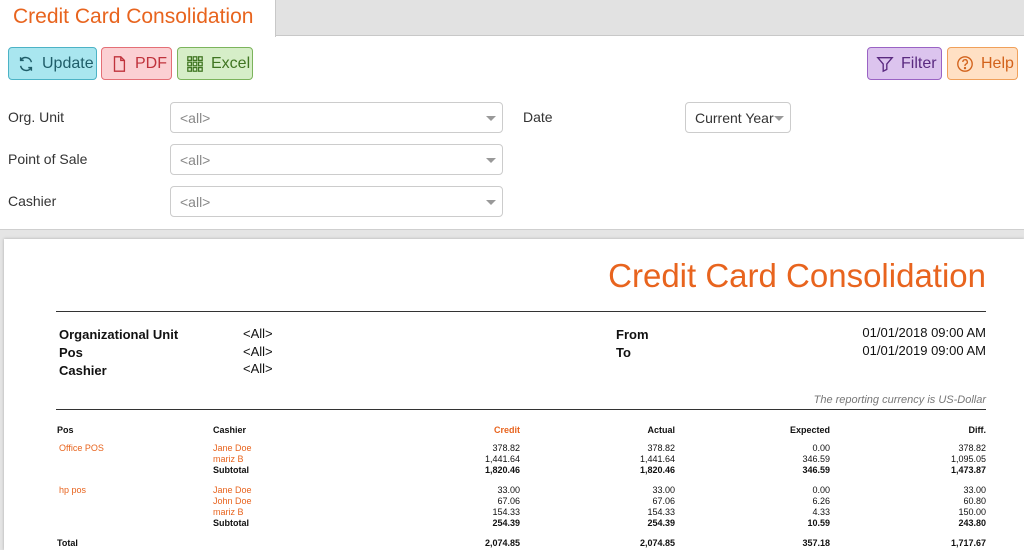  Describe the element at coordinates (119, 334) in the screenshot. I see `org-unit-info-label: Organizational Unit` at that location.